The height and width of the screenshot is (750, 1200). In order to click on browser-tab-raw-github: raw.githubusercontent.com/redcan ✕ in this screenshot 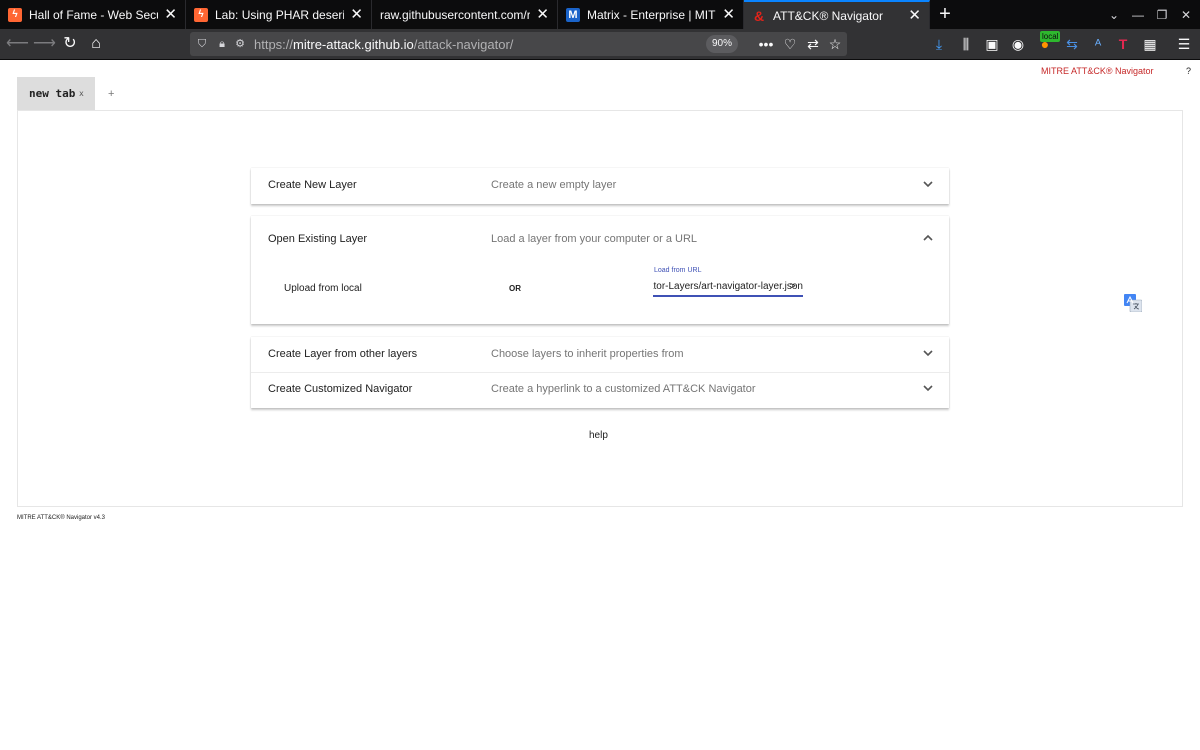, I will do `click(465, 14)`.